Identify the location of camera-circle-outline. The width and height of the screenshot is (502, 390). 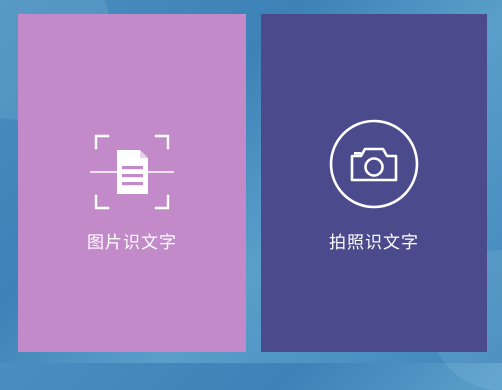
(374, 164).